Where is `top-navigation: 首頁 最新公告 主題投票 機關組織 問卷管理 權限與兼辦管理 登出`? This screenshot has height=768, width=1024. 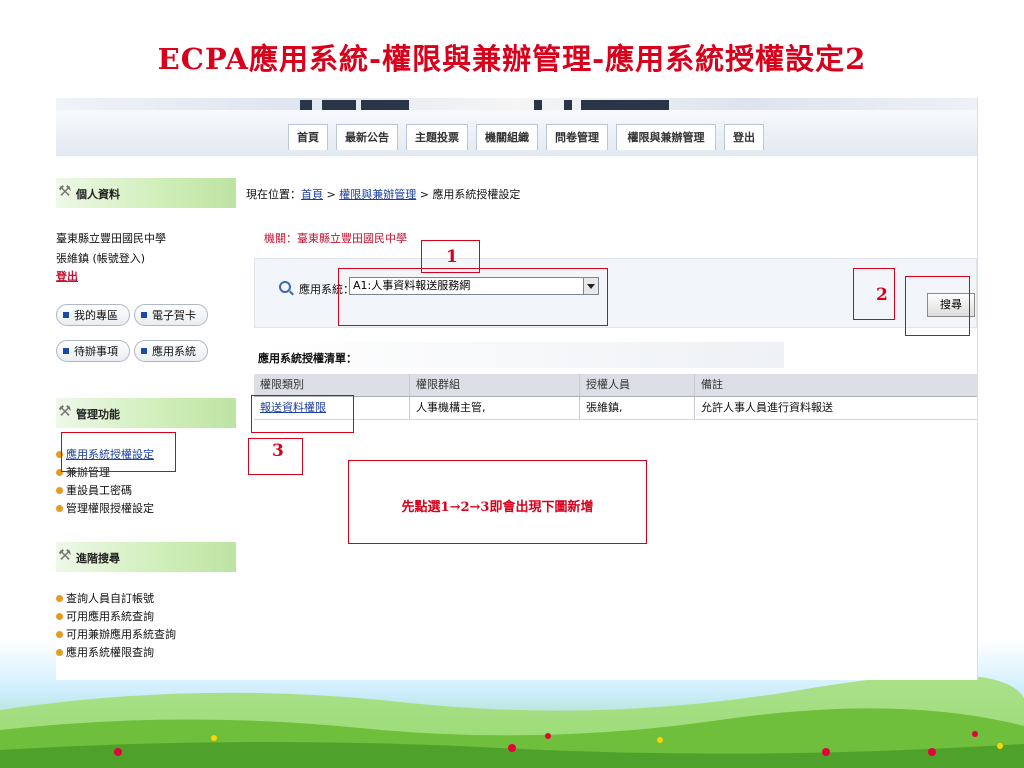
top-navigation: 首頁 最新公告 主題投票 機關組織 問卷管理 權限與兼辦管理 登出 is located at coordinates (516, 133).